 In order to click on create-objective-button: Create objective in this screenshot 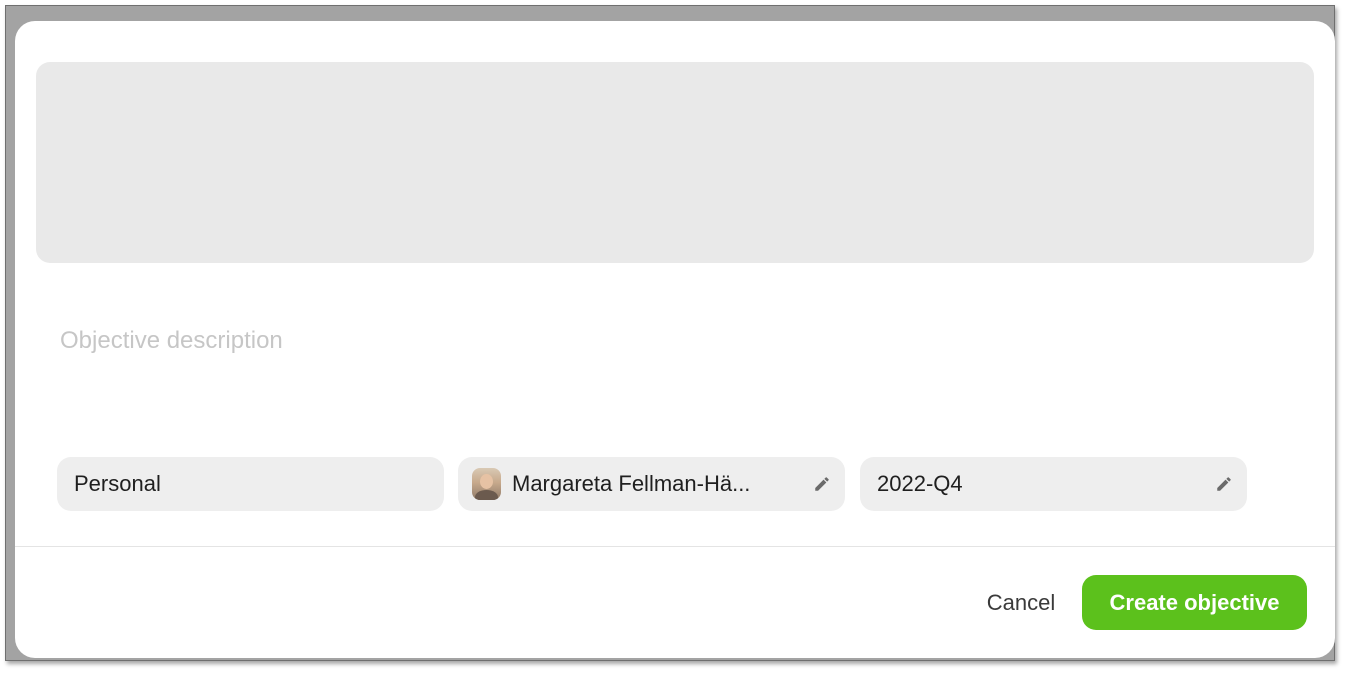, I will do `click(1194, 602)`.